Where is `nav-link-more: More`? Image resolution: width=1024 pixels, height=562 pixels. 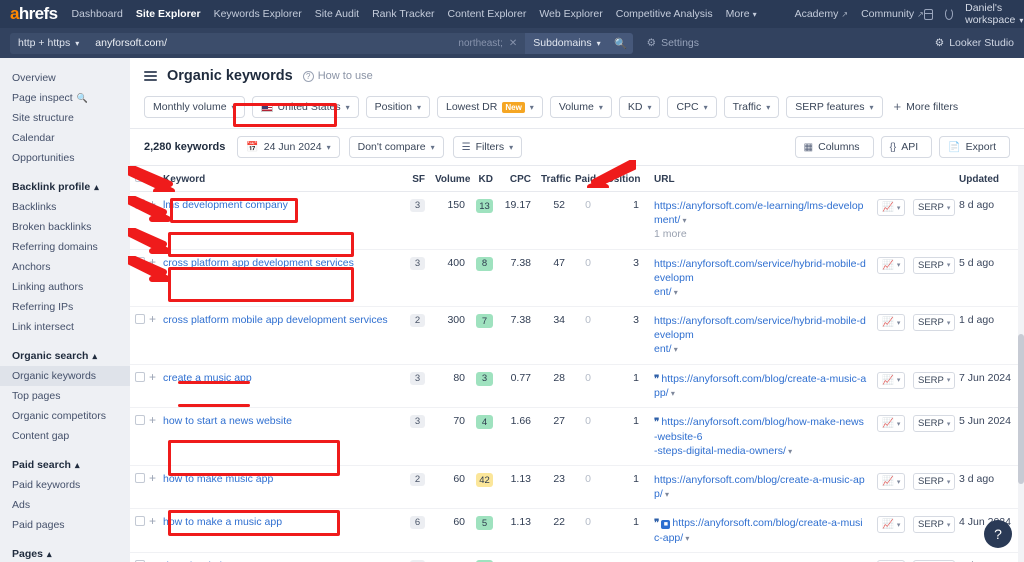 nav-link-more: More is located at coordinates (741, 14).